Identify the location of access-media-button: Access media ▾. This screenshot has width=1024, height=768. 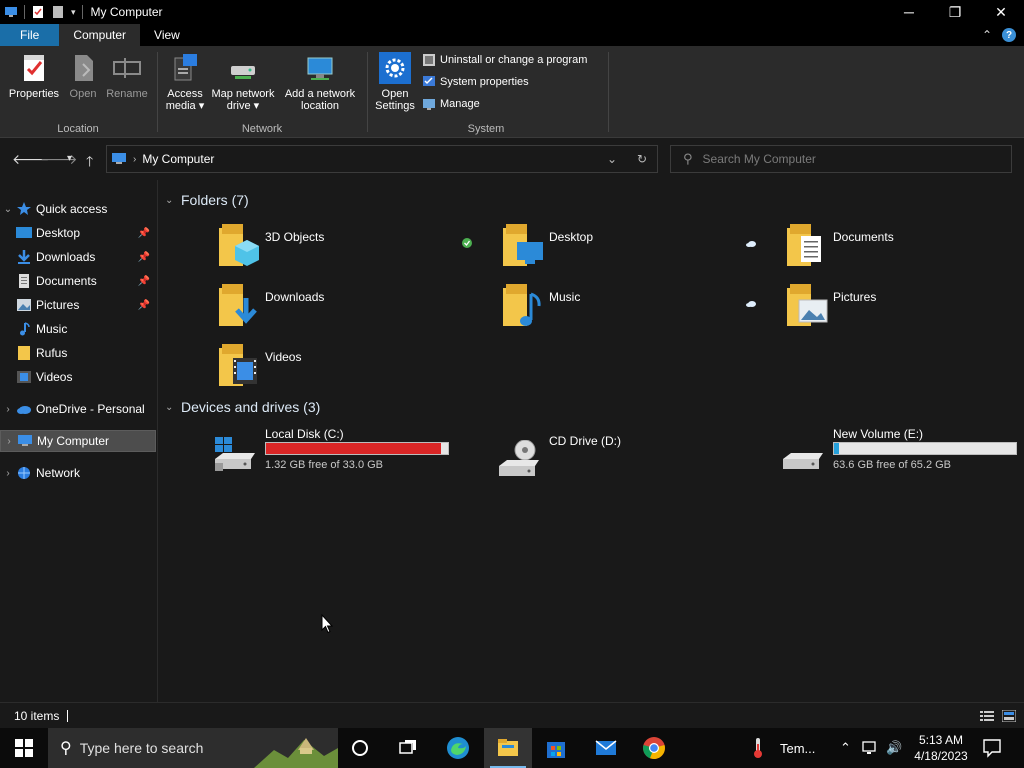
(185, 82).